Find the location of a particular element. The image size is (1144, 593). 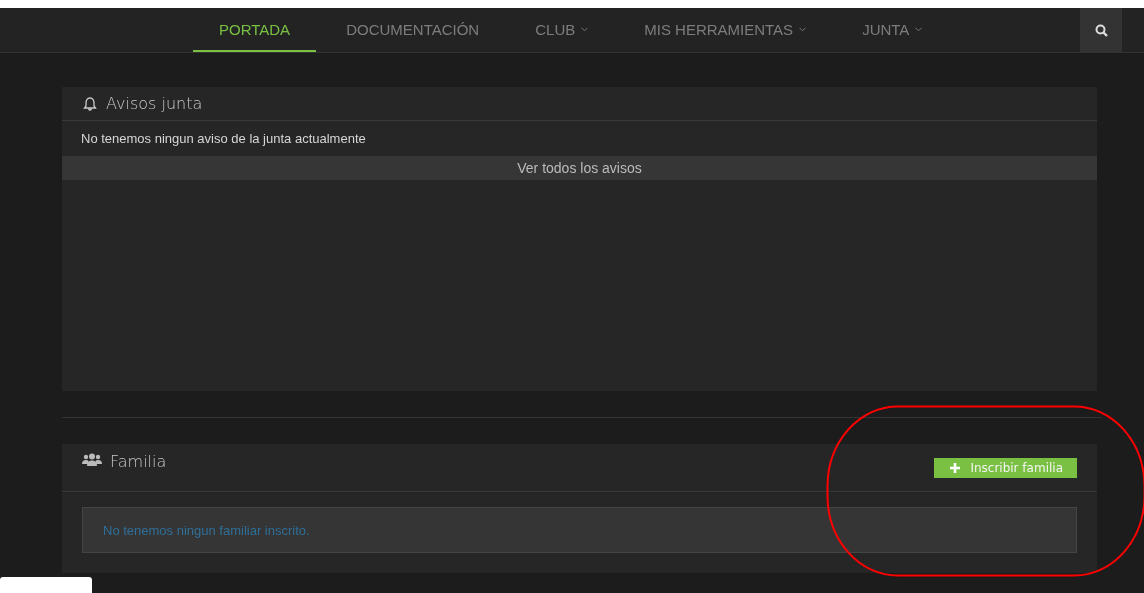

nav-tab: JUNTA is located at coordinates (892, 30).